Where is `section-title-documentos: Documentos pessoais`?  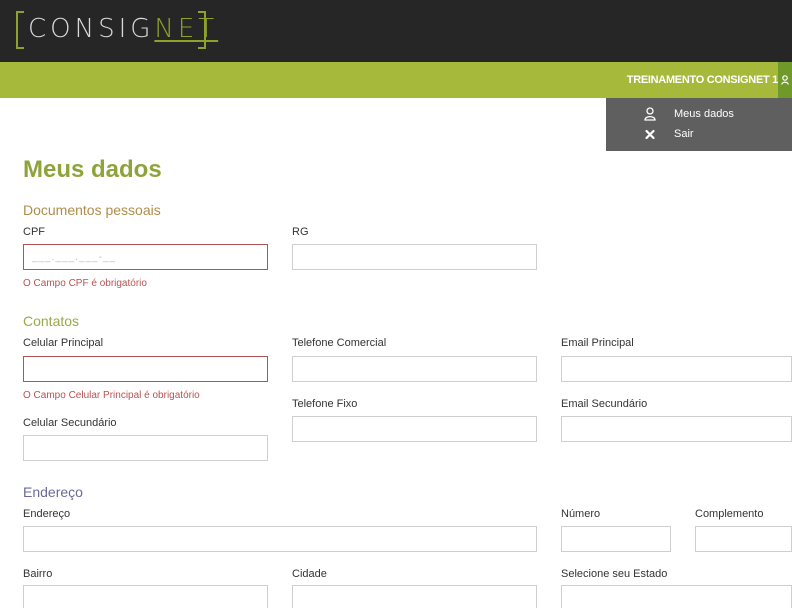 section-title-documentos: Documentos pessoais is located at coordinates (92, 210).